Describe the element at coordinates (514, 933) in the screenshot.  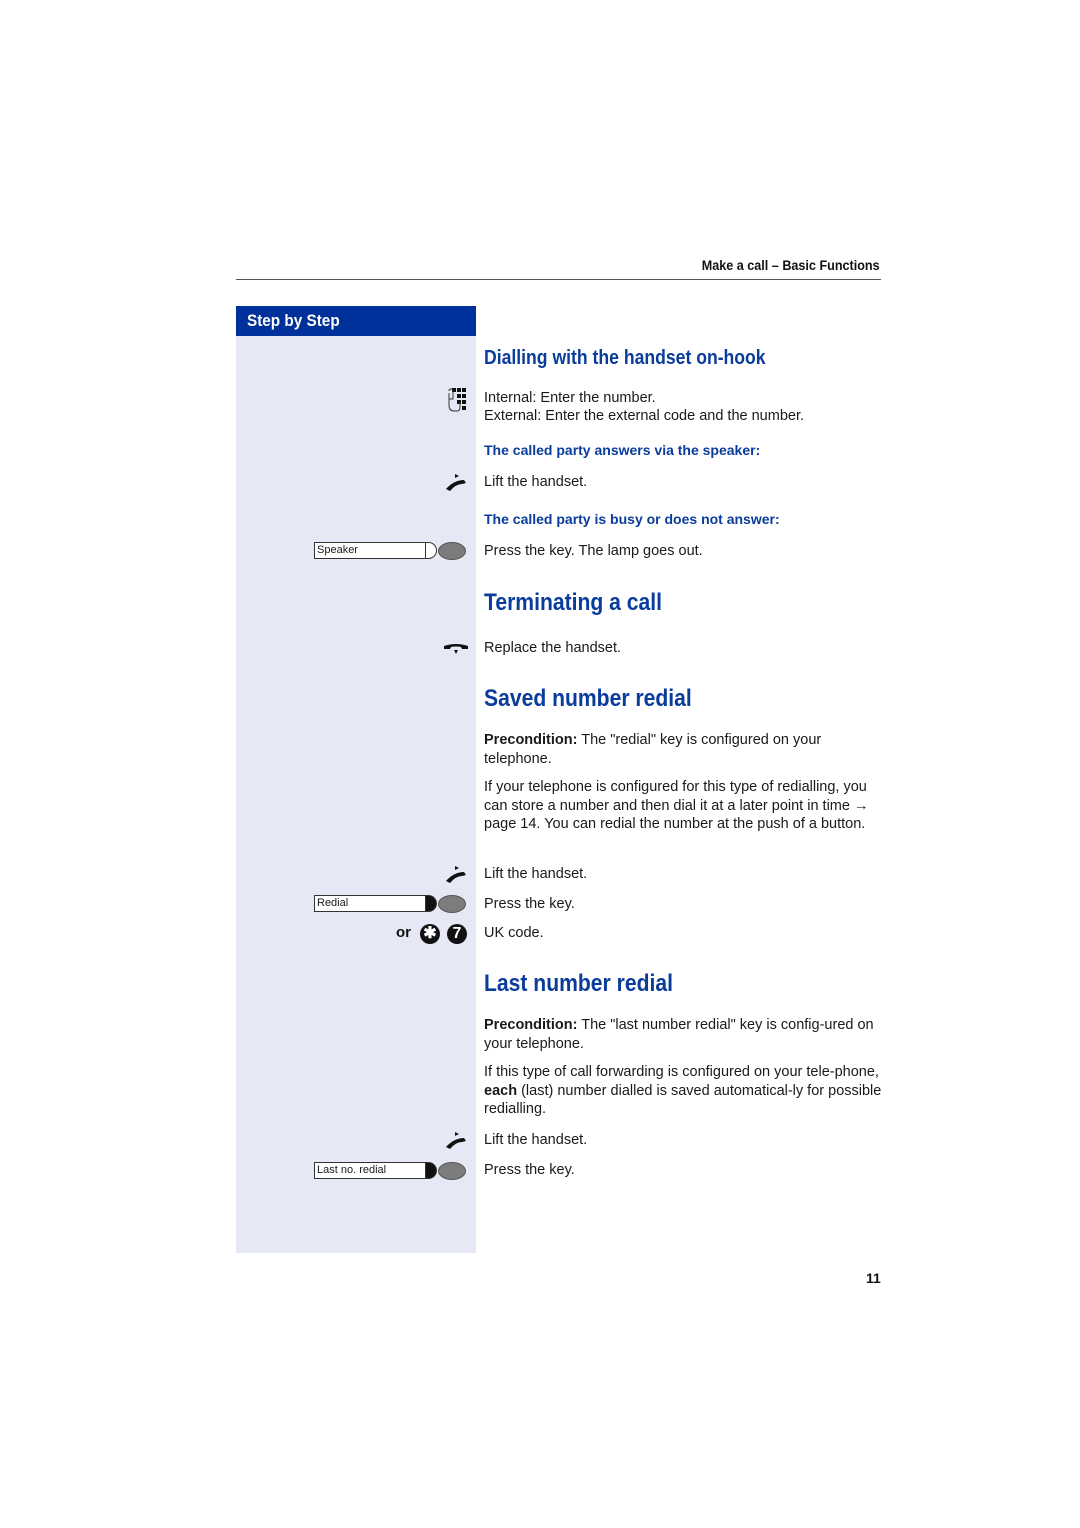
I see `uk-code-text: UK code.` at that location.